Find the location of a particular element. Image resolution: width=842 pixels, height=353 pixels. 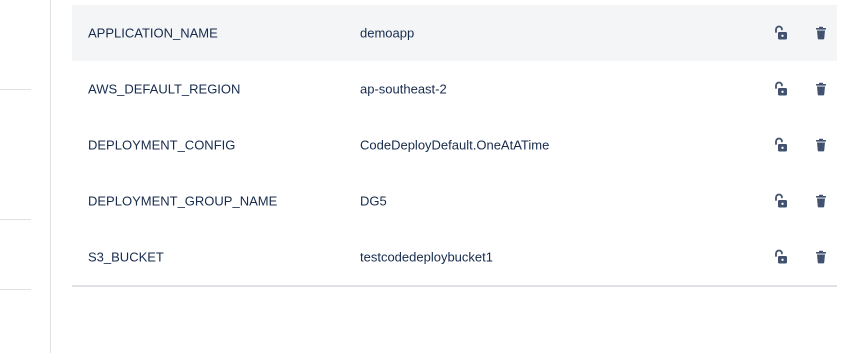

variable-key: AWS_DEFAULT_REGION is located at coordinates (164, 89).